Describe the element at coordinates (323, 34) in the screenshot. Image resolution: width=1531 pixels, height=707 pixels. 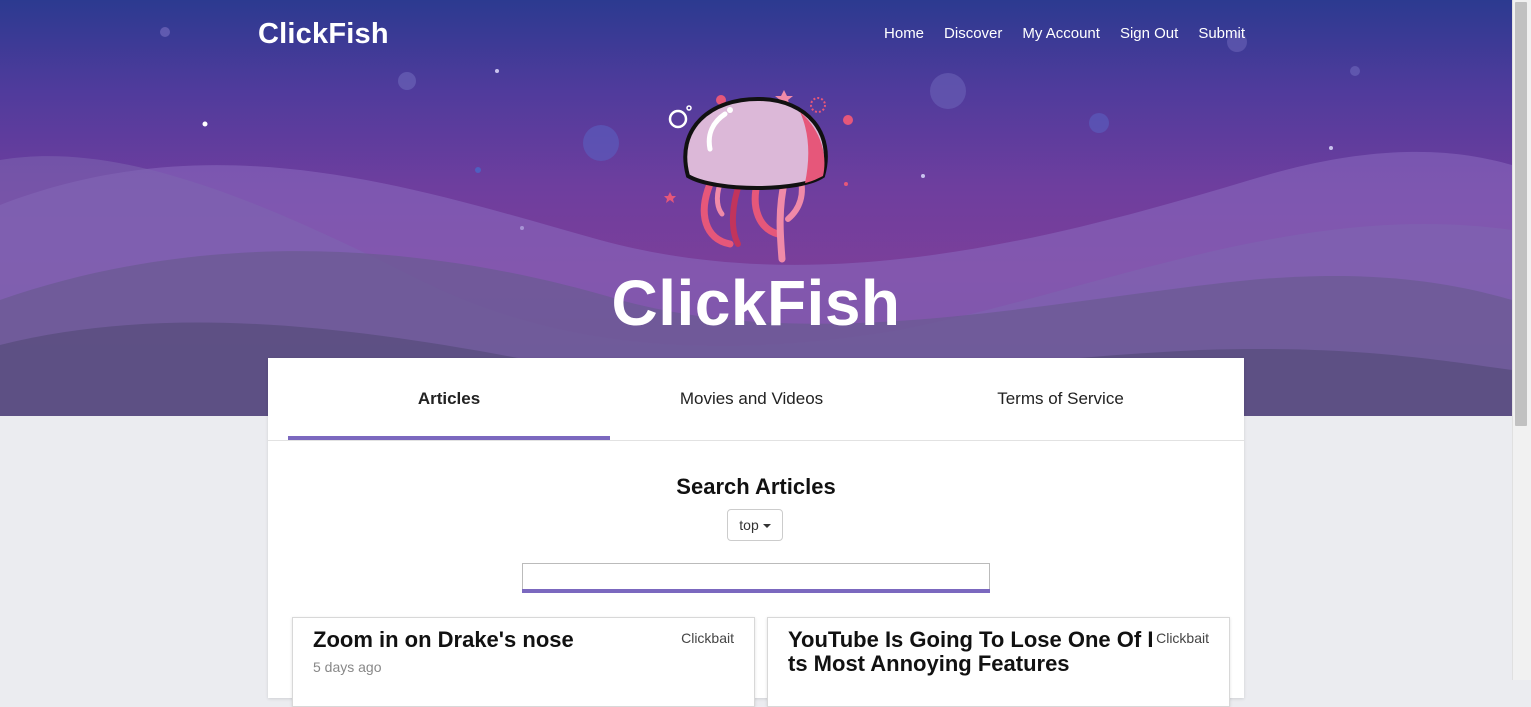
I see `brand-logo: ClickFish` at that location.